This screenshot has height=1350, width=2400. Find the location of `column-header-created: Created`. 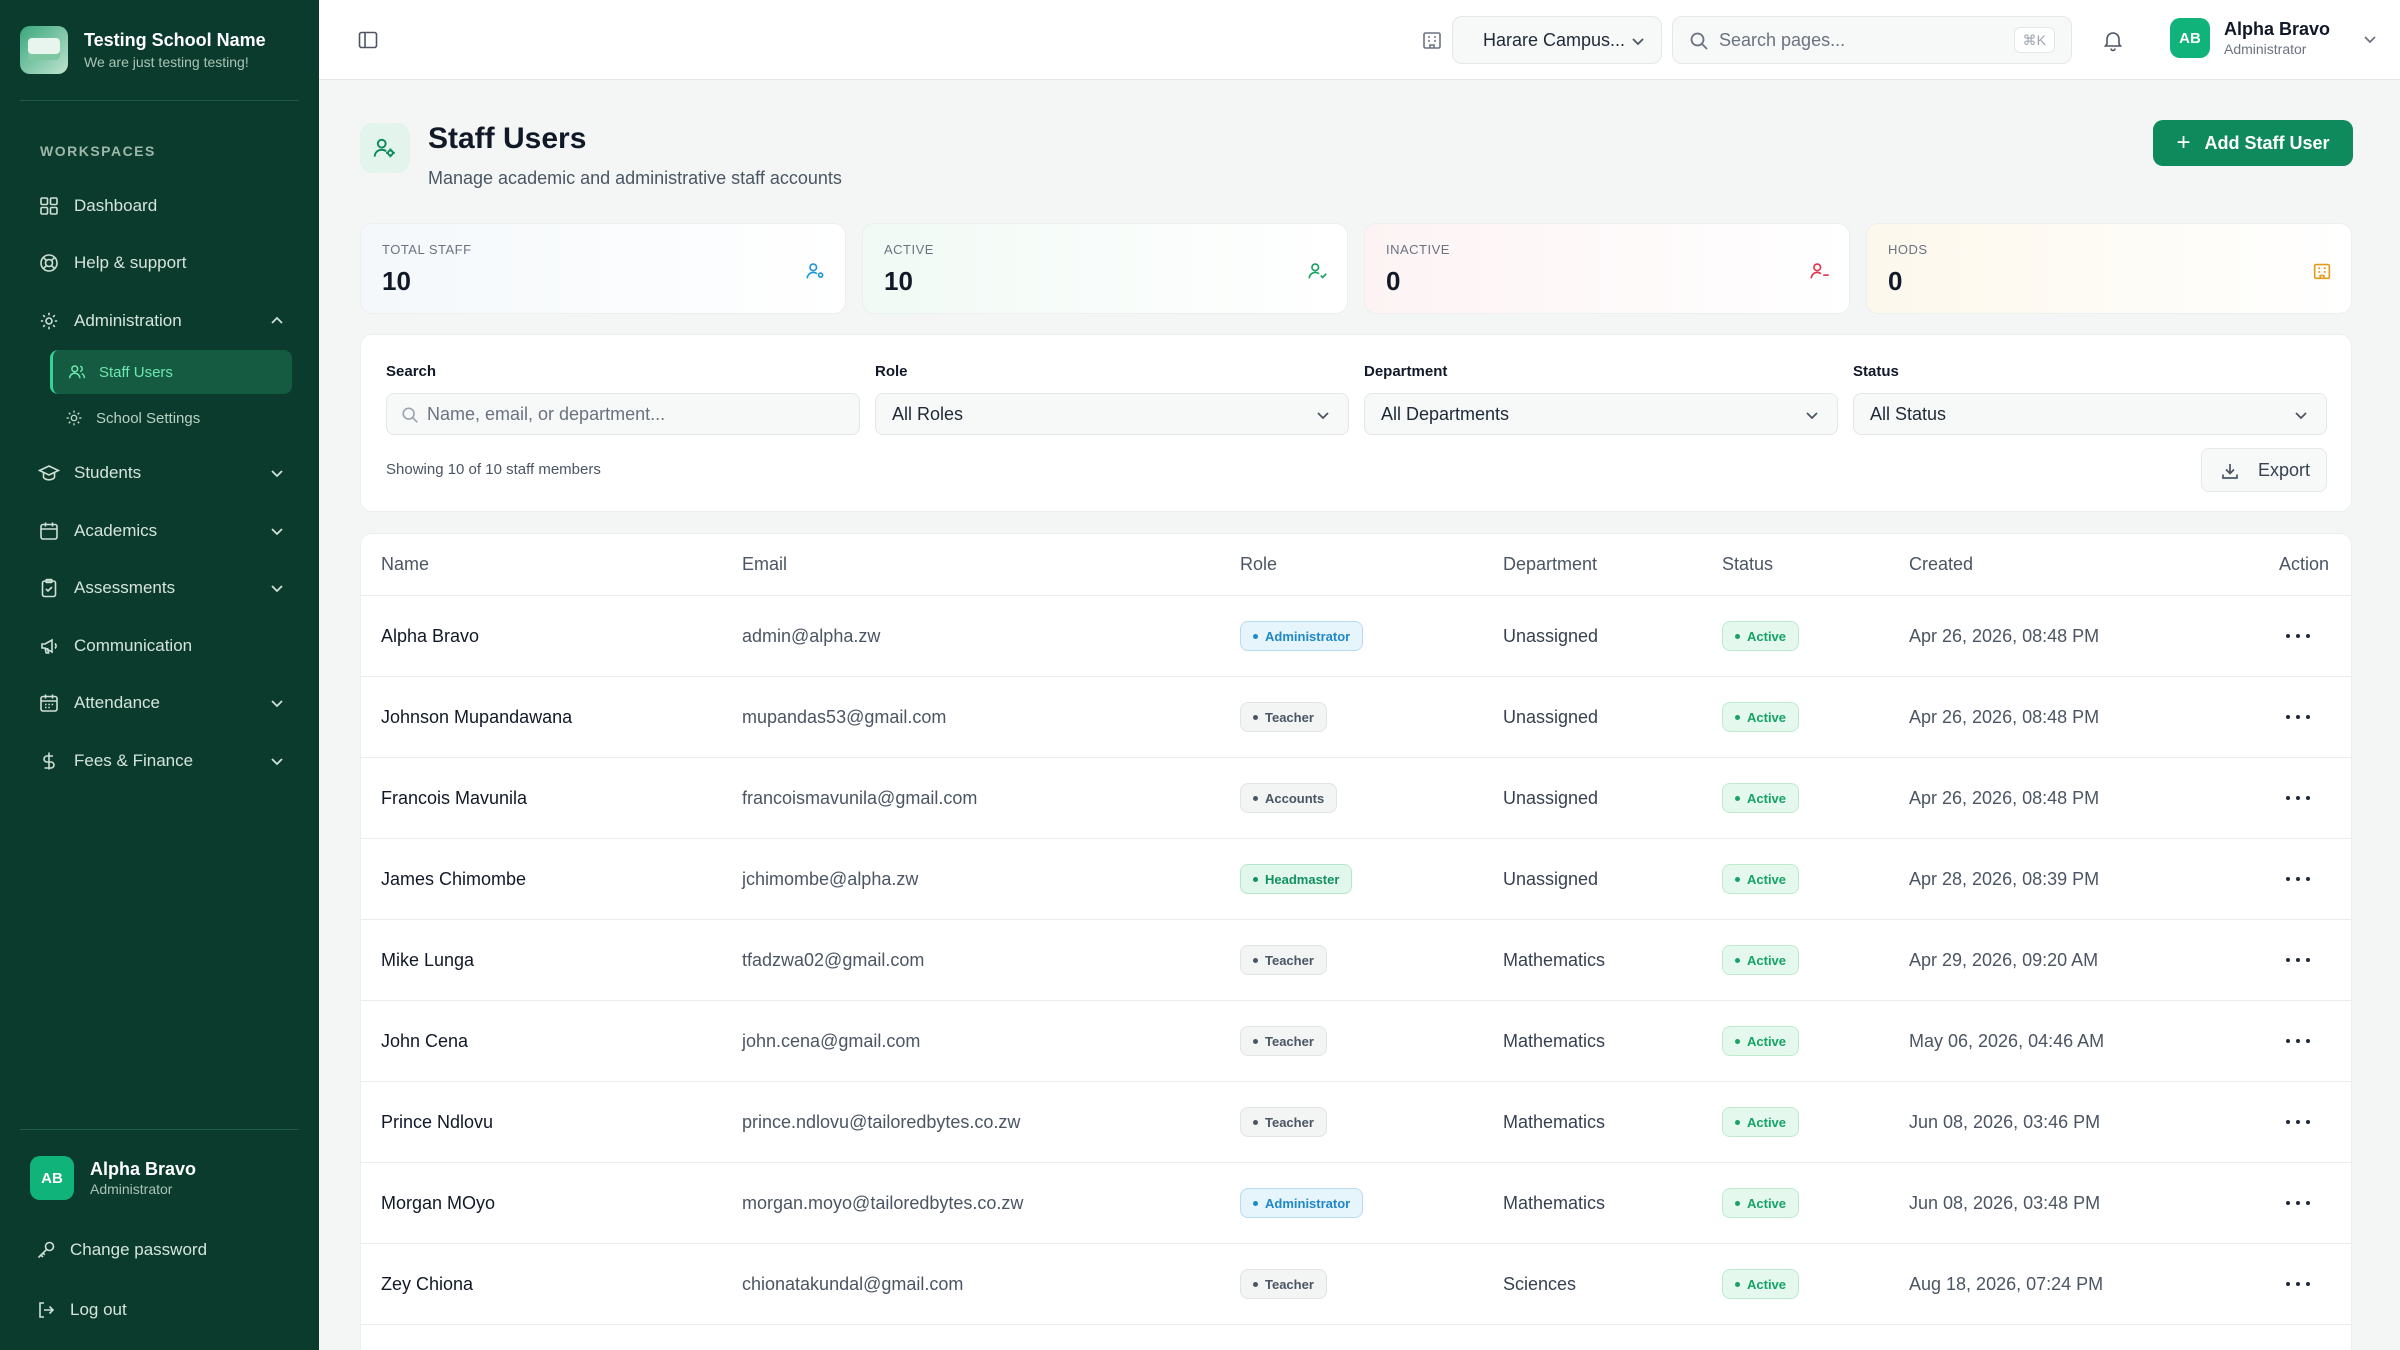

column-header-created: Created is located at coordinates (1941, 564).